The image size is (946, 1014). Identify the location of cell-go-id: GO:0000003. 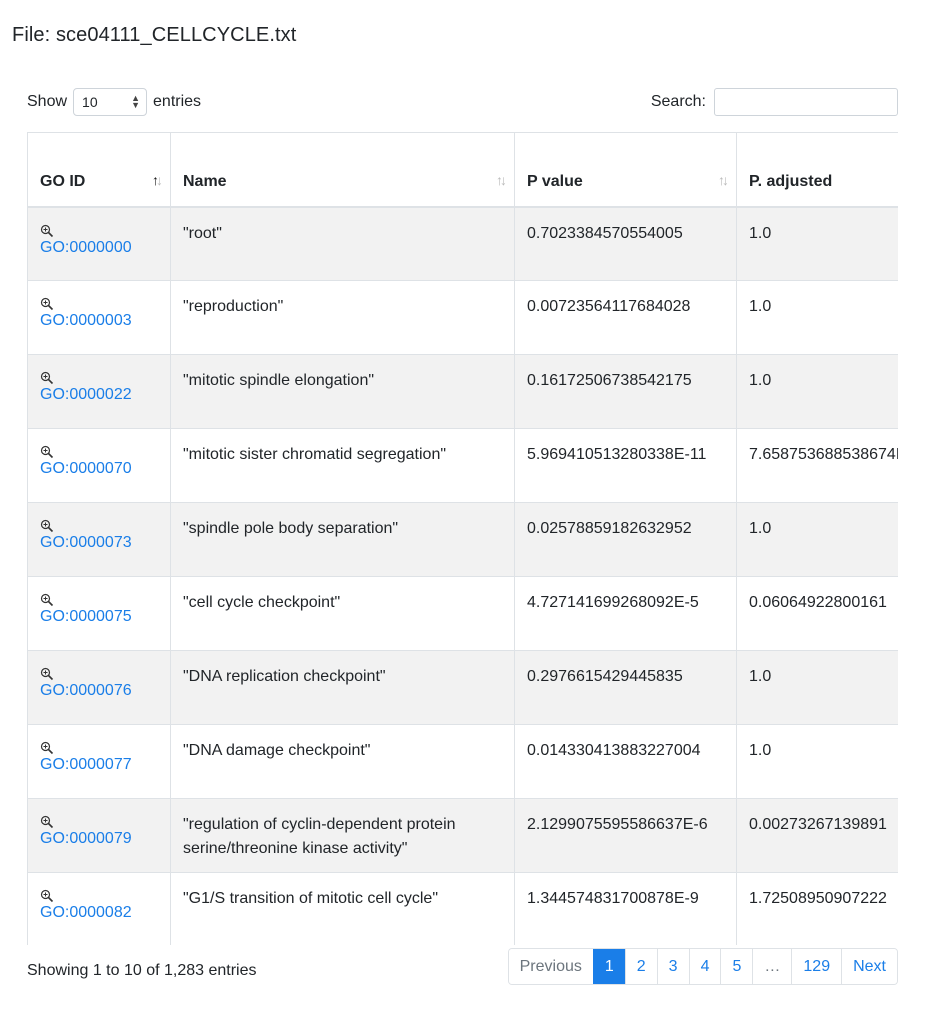
(99, 317).